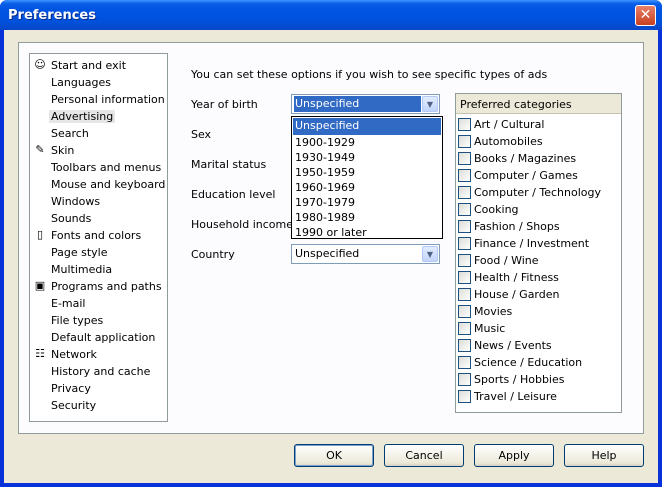 The height and width of the screenshot is (487, 662). I want to click on category-item: Computer / Games, so click(538, 175).